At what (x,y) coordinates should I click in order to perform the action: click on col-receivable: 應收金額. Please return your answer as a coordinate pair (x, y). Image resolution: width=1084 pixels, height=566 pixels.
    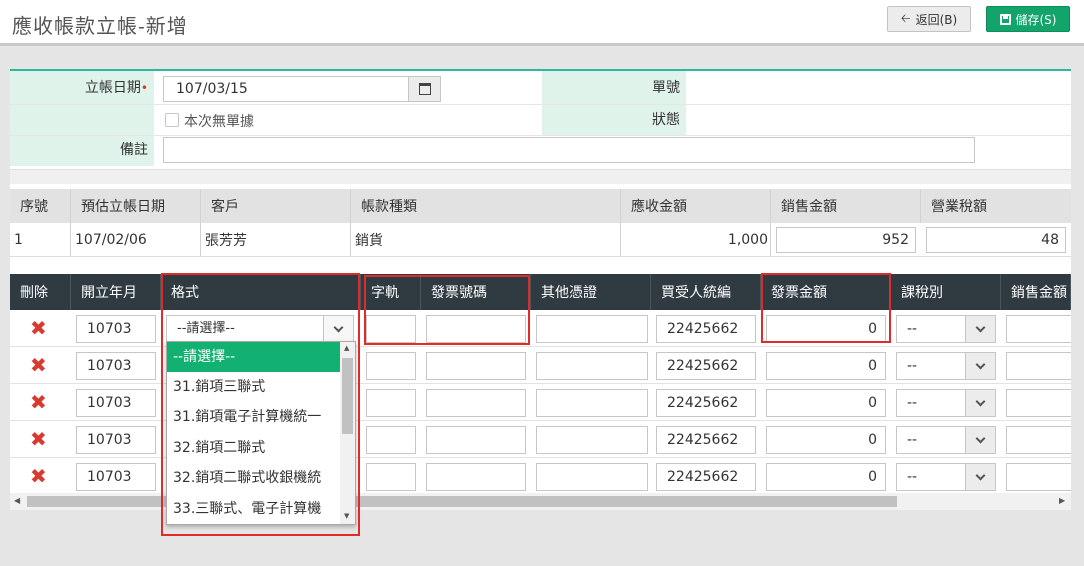
    Looking at the image, I should click on (696, 206).